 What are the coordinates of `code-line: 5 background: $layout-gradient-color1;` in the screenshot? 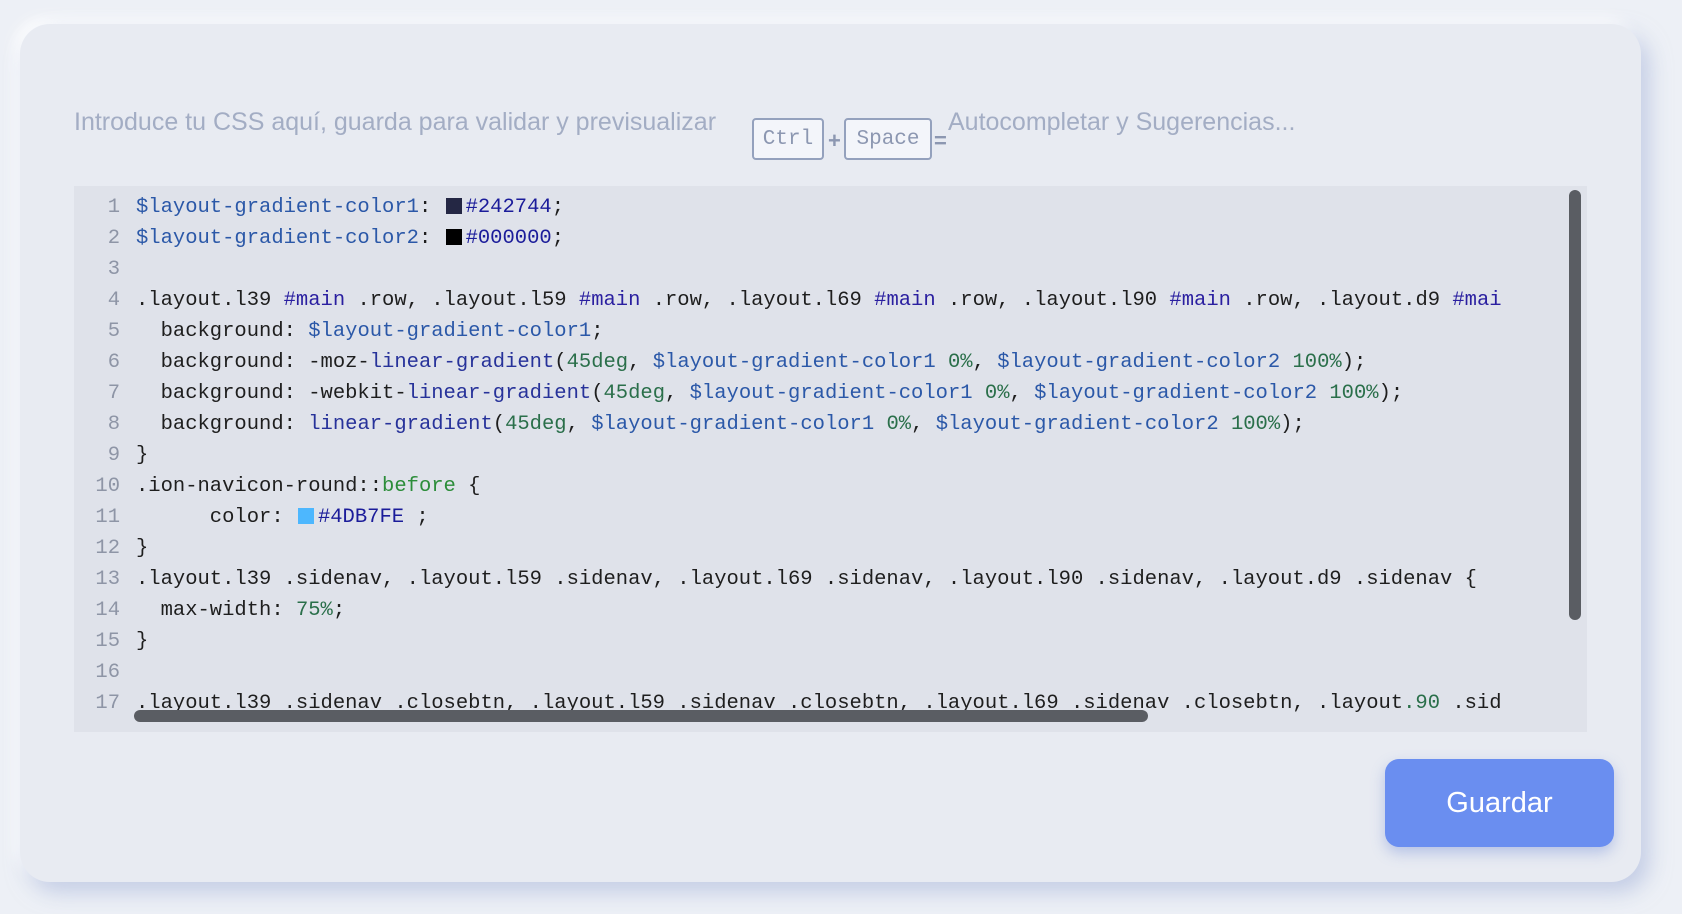 It's located at (830, 331).